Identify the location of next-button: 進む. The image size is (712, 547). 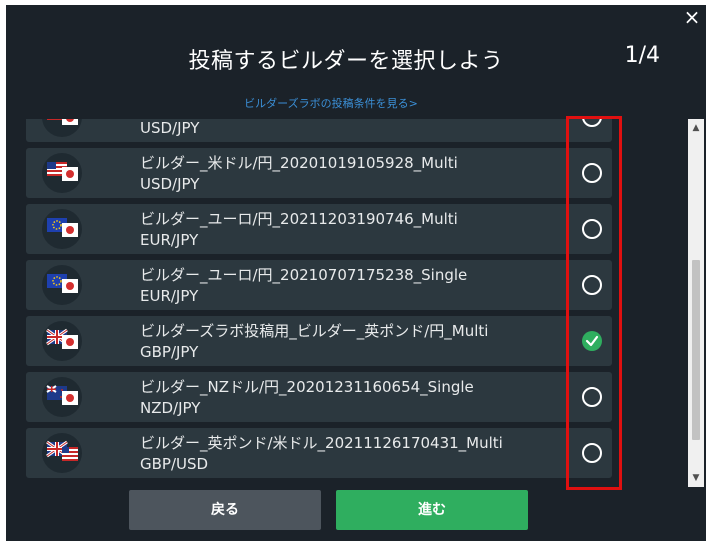
(432, 510).